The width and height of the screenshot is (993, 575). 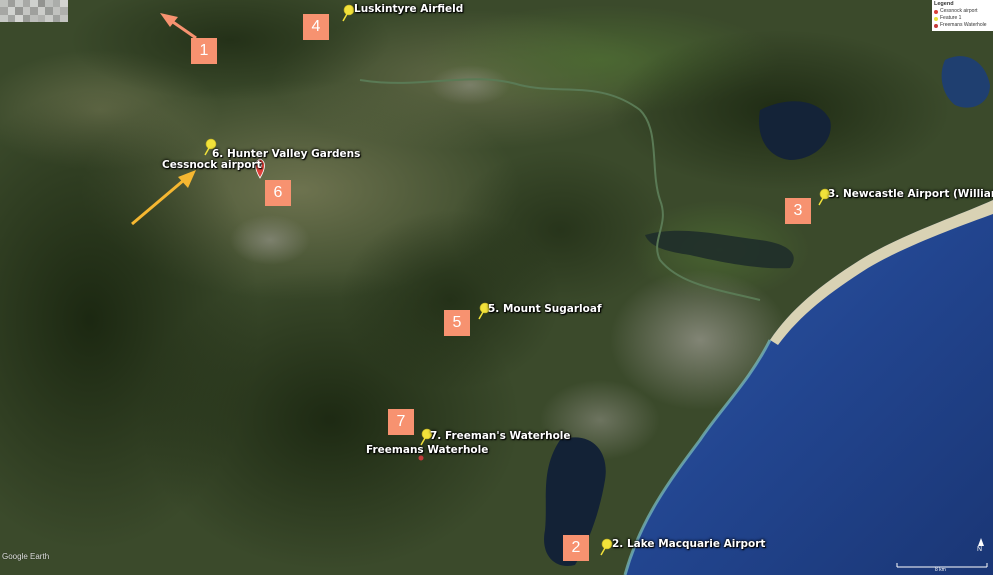 What do you see at coordinates (500, 436) in the screenshot?
I see `label-freemans-waterhole-numbered: 7. Freeman's Waterhole` at bounding box center [500, 436].